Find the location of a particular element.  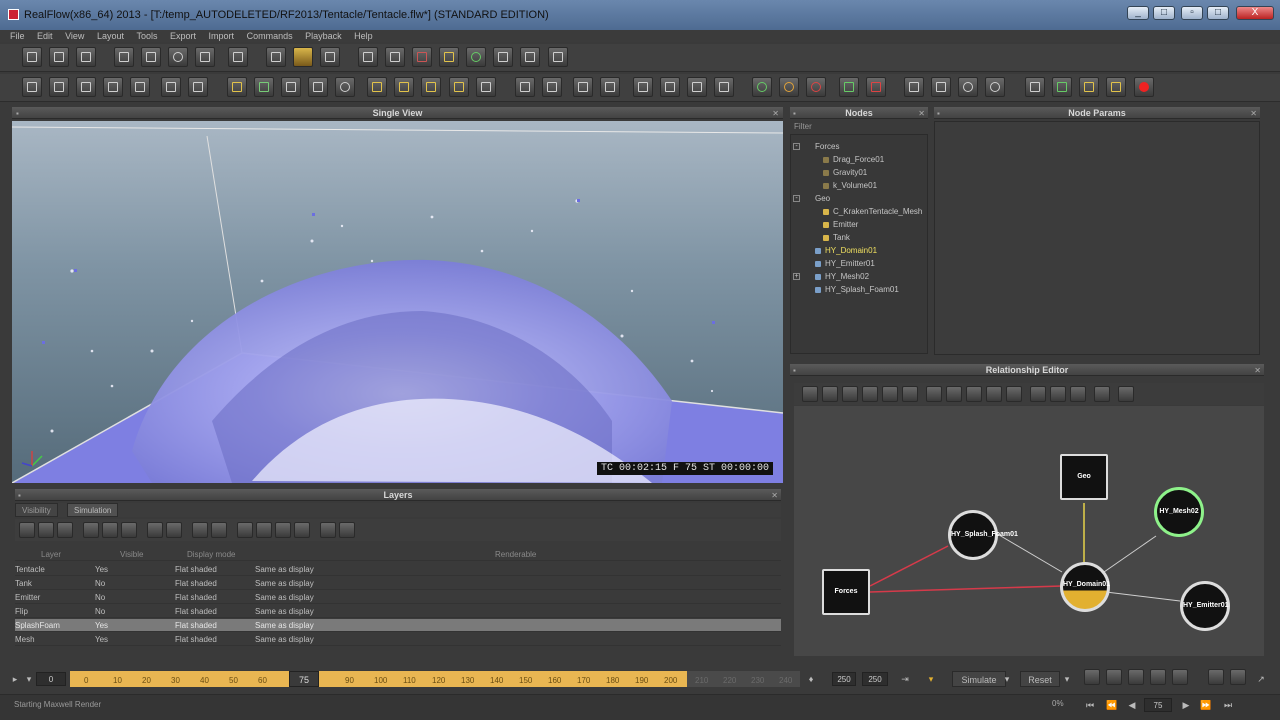

goto-start-icon: ⏮ is located at coordinates (1090, 705).